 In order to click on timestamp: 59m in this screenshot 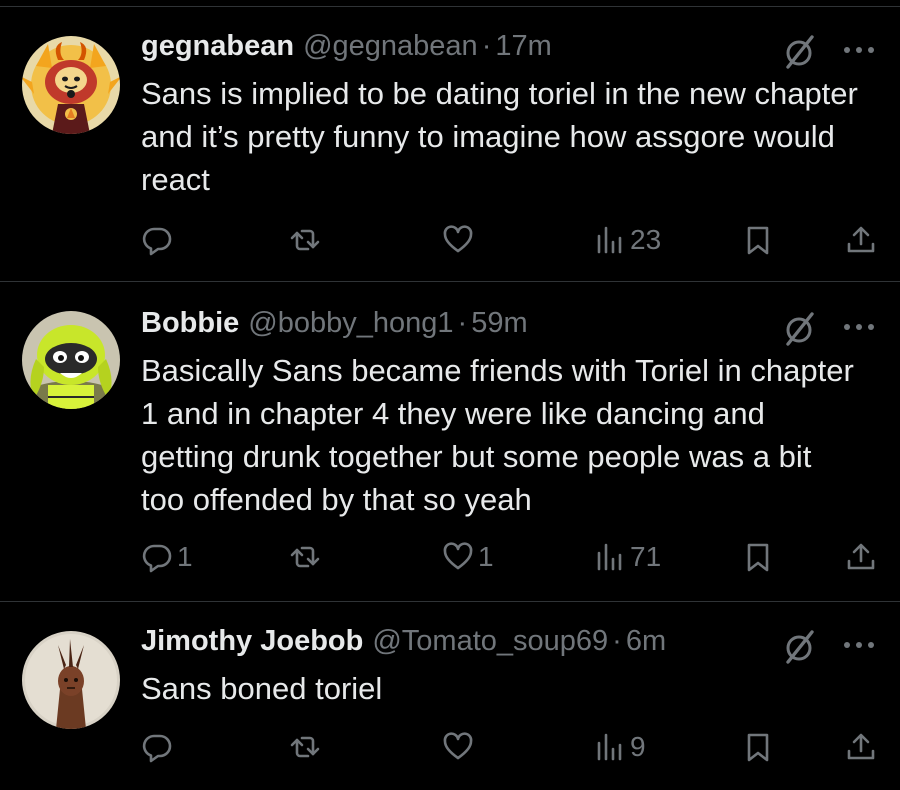, I will do `click(499, 323)`.